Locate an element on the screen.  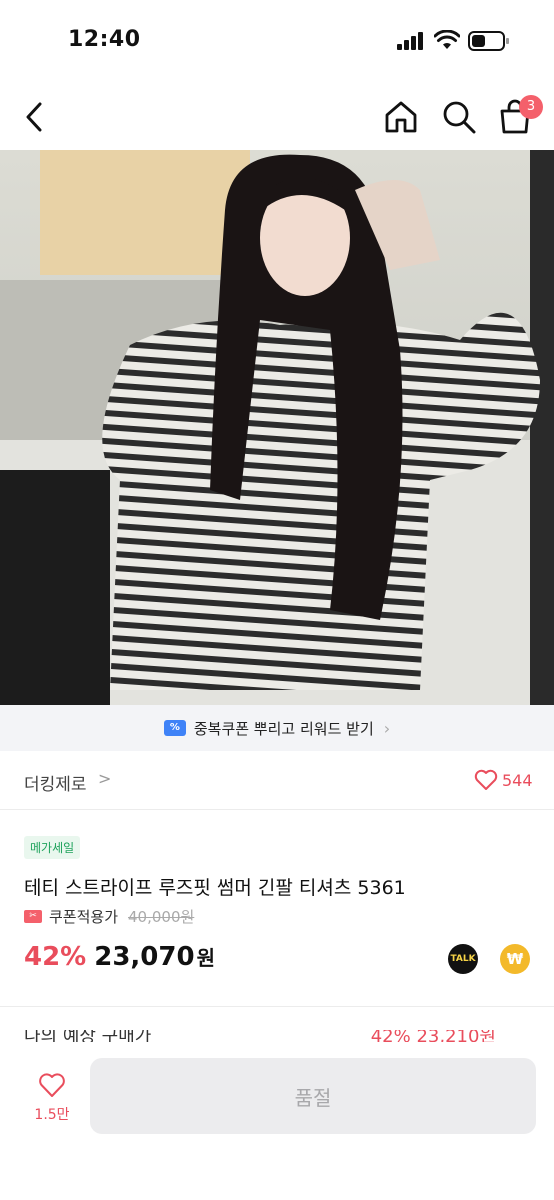
wishlist-count: 1.5만 is located at coordinates (52, 1115).